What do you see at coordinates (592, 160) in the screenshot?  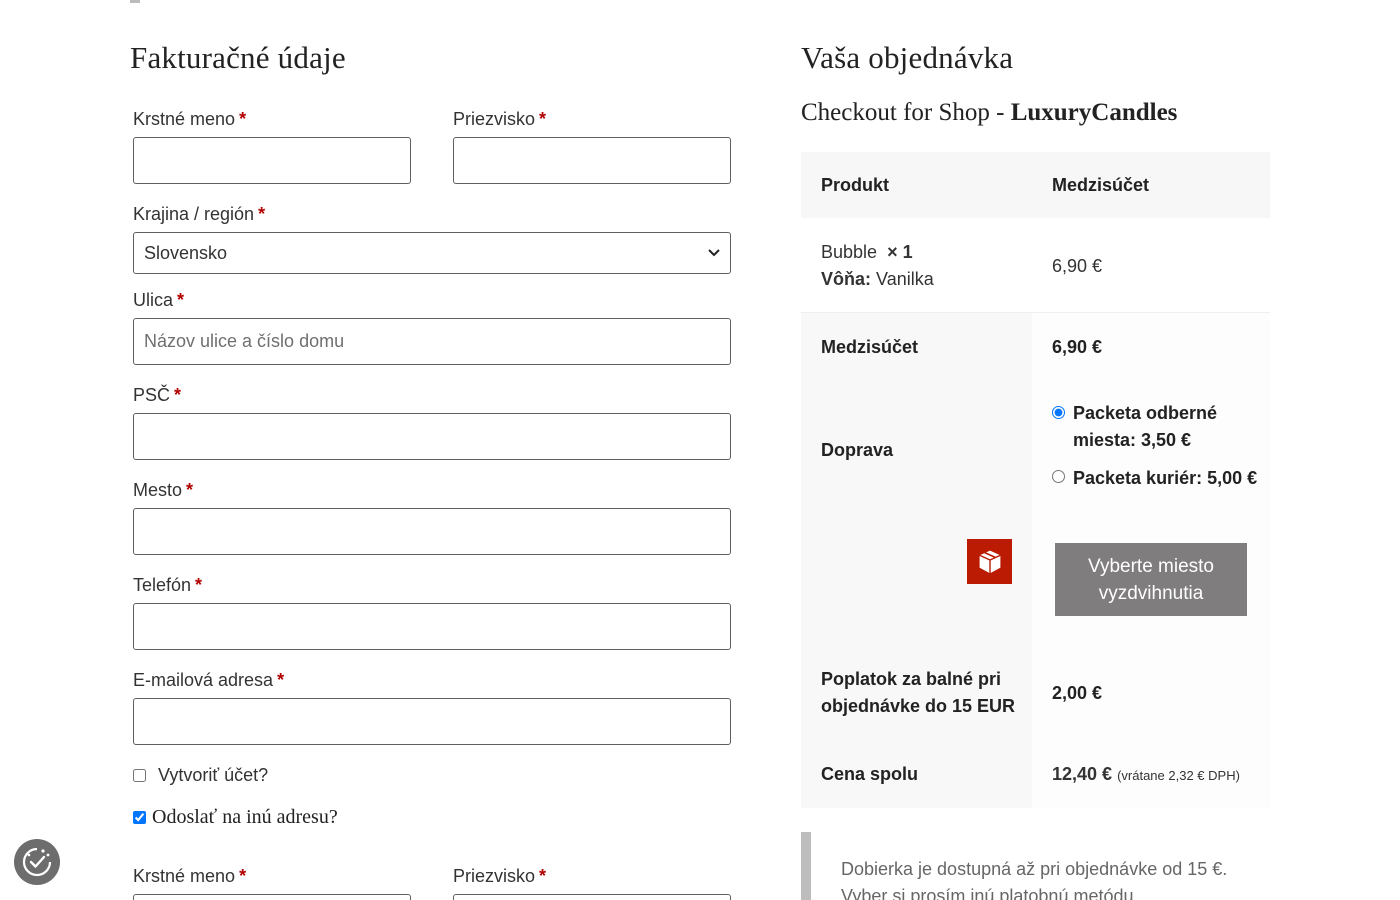 I see `last-name-input` at bounding box center [592, 160].